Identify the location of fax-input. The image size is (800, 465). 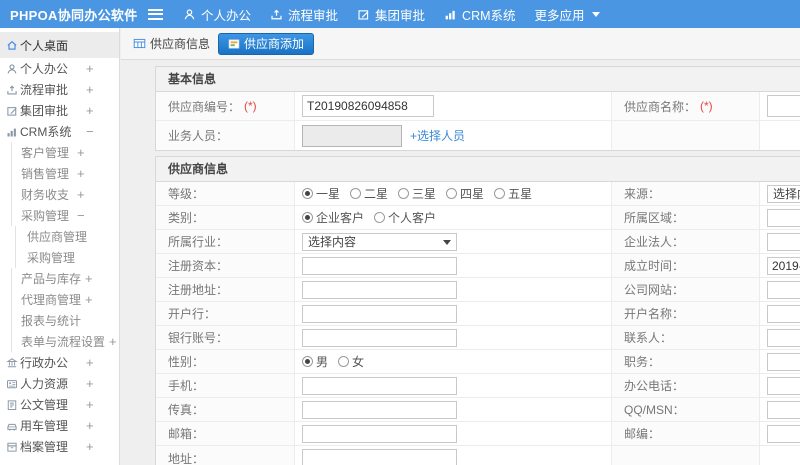
(379, 409).